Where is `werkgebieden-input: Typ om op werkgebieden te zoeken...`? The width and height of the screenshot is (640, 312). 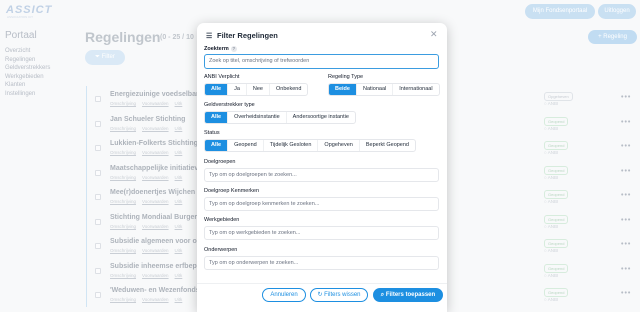
werkgebieden-input: Typ om op werkgebieden te zoeken... is located at coordinates (321, 233).